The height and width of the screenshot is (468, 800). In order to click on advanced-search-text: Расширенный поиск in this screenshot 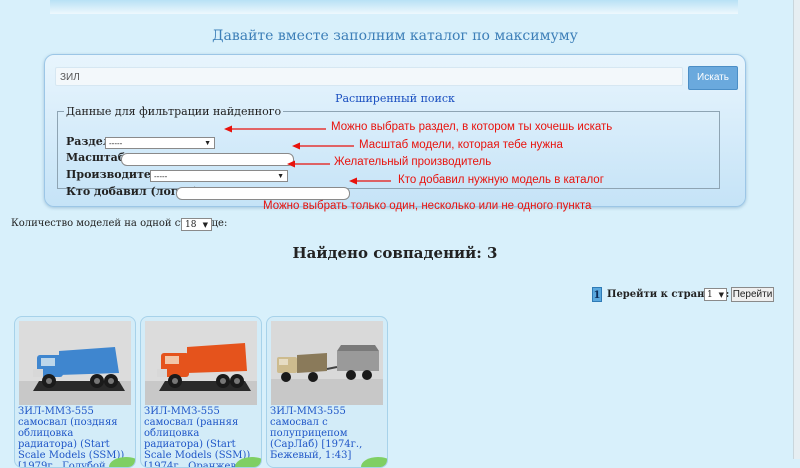, I will do `click(395, 98)`.